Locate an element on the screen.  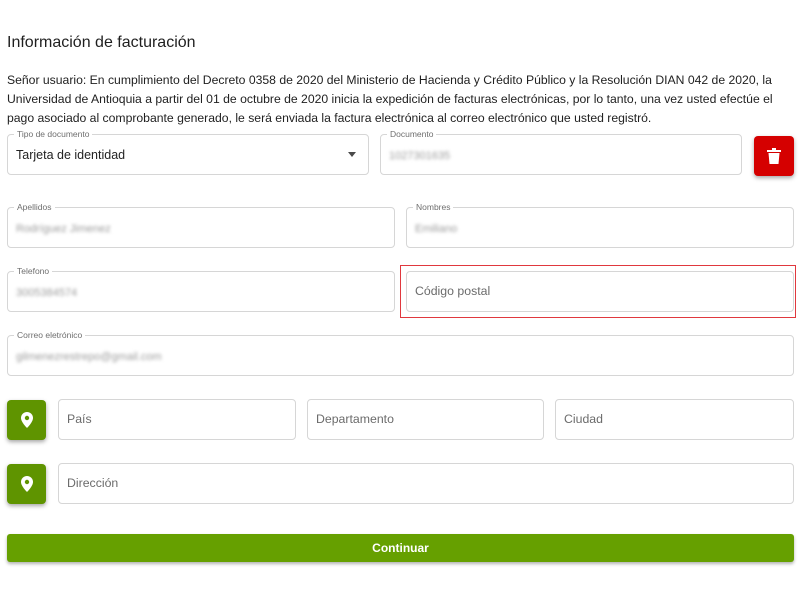
document-number-value: 1027301635 is located at coordinates (420, 156).